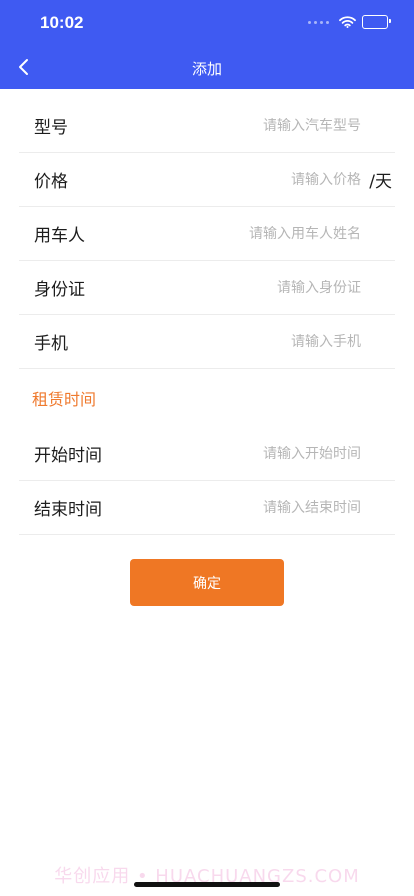  I want to click on model-label: 型号, so click(51, 128).